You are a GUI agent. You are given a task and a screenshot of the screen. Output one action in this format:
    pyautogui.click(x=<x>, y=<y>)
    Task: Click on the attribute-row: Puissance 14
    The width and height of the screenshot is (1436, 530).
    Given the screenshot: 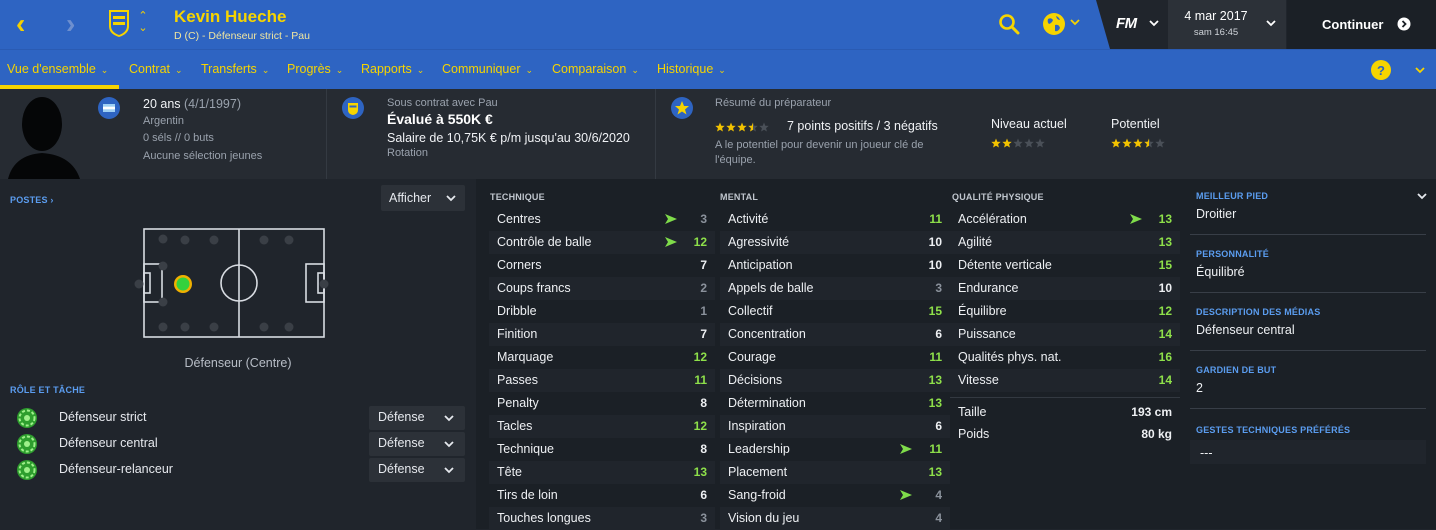 What is the action you would take?
    pyautogui.click(x=1065, y=334)
    